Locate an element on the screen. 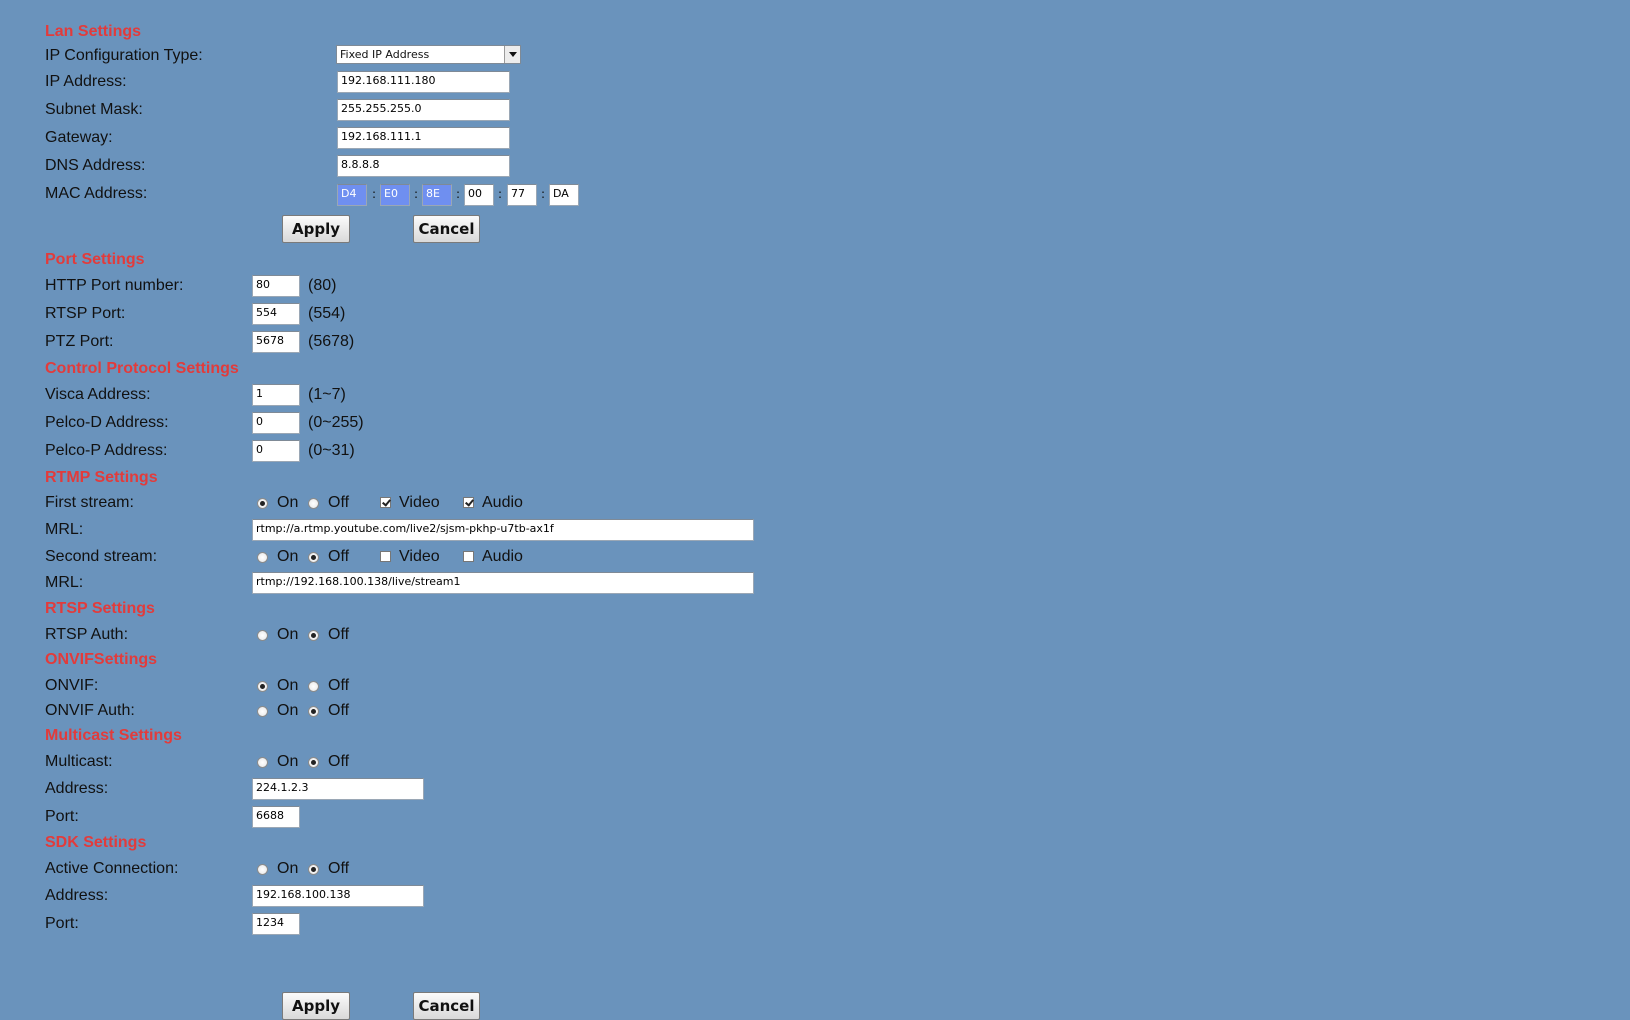 Image resolution: width=1630 pixels, height=1020 pixels. second-stream-audio-label: Audio is located at coordinates (502, 556).